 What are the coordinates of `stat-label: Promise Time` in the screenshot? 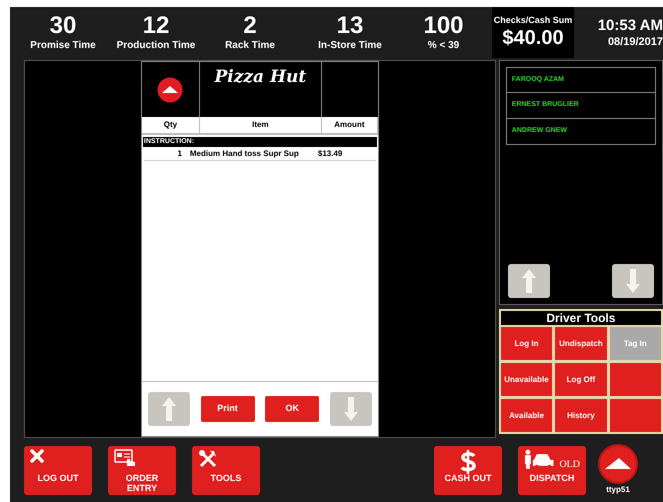 It's located at (63, 45).